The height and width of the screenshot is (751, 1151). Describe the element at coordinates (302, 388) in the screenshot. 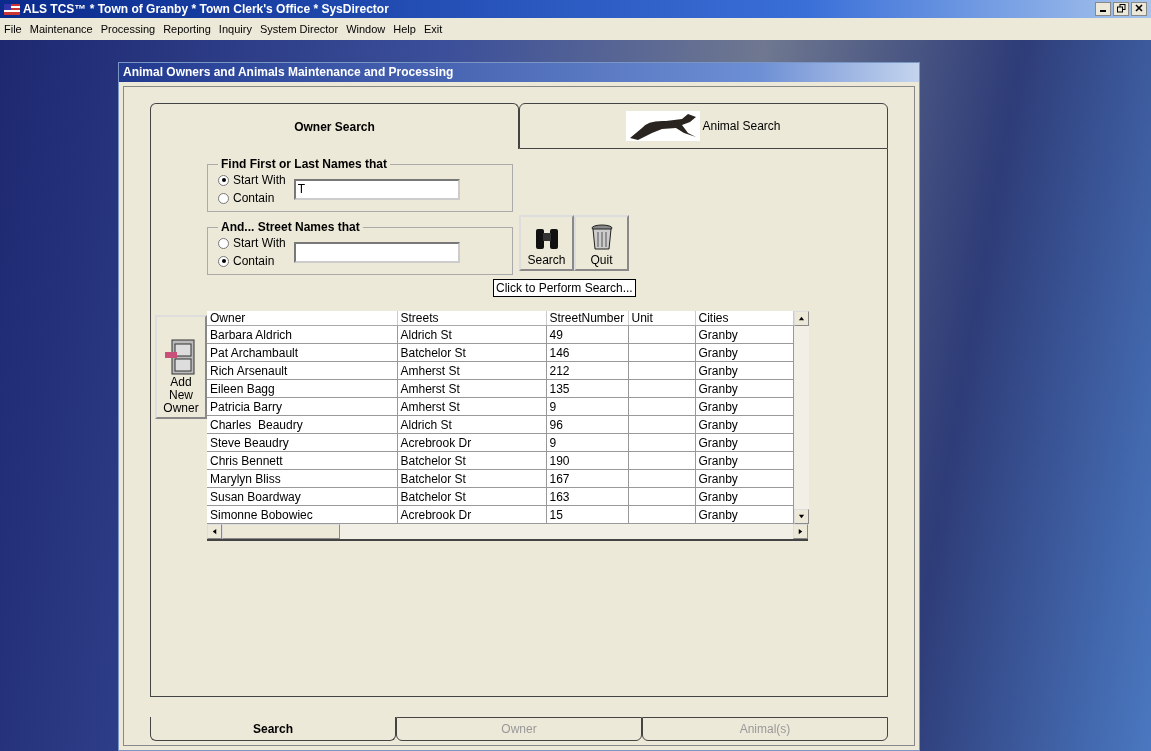

I see `table-cell: Eileen Bagg` at that location.